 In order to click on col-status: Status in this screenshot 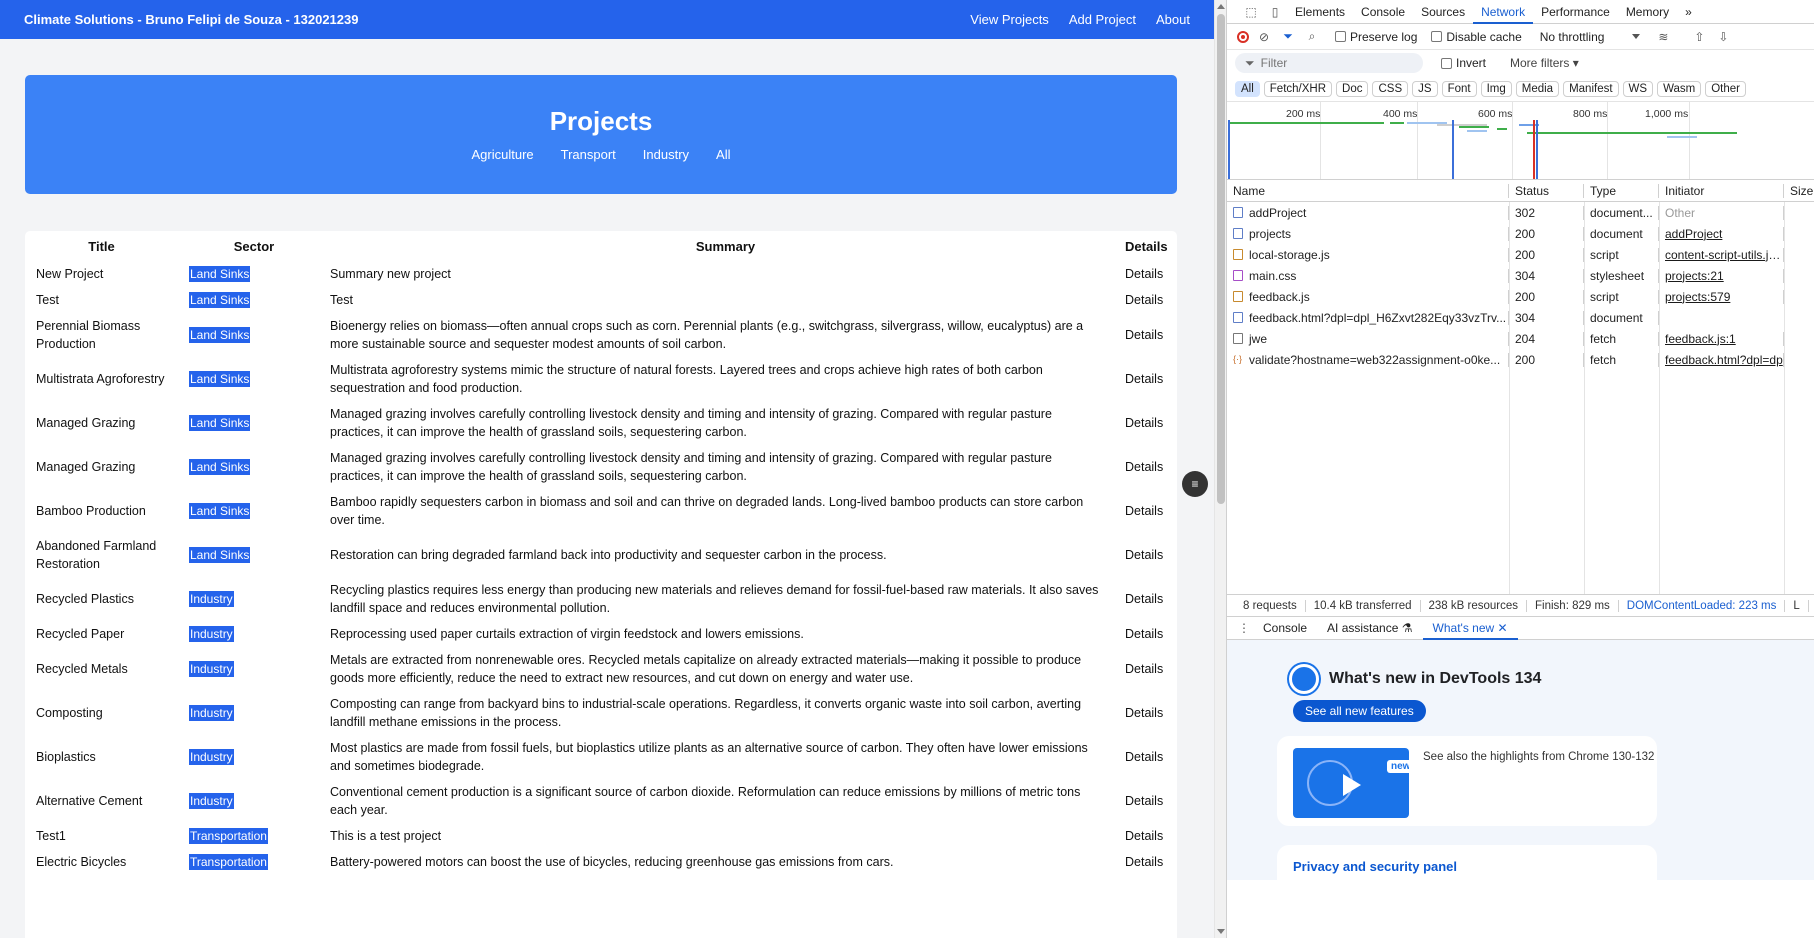, I will do `click(1546, 190)`.